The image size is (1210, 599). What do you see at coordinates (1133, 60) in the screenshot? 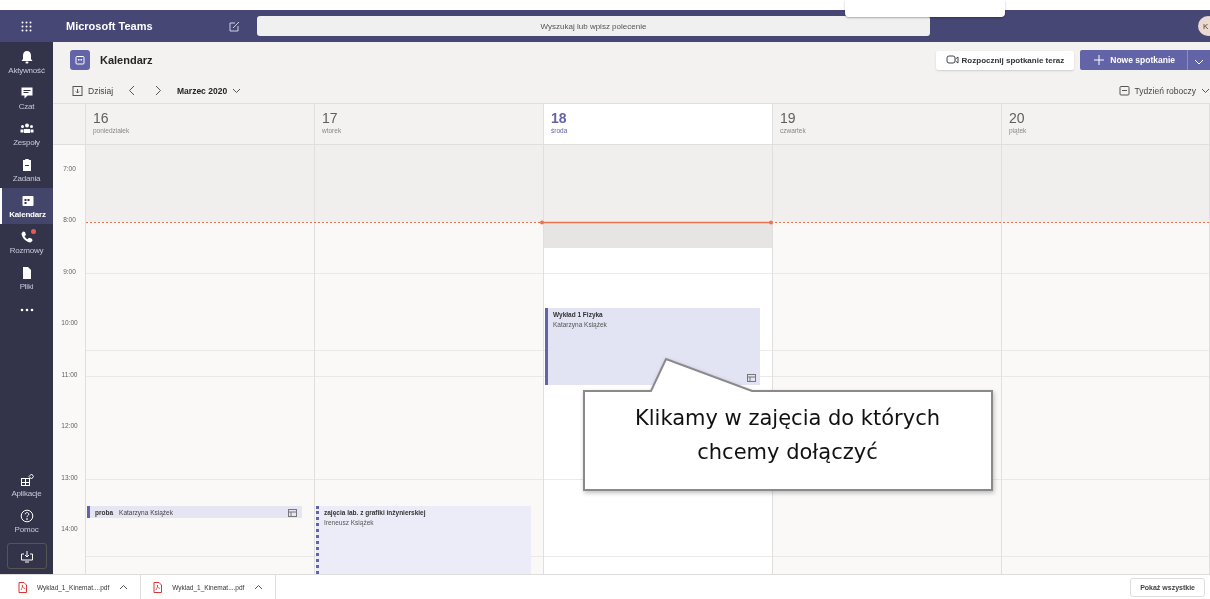
I see `new-meeting-button: Nowe spotkanie` at bounding box center [1133, 60].